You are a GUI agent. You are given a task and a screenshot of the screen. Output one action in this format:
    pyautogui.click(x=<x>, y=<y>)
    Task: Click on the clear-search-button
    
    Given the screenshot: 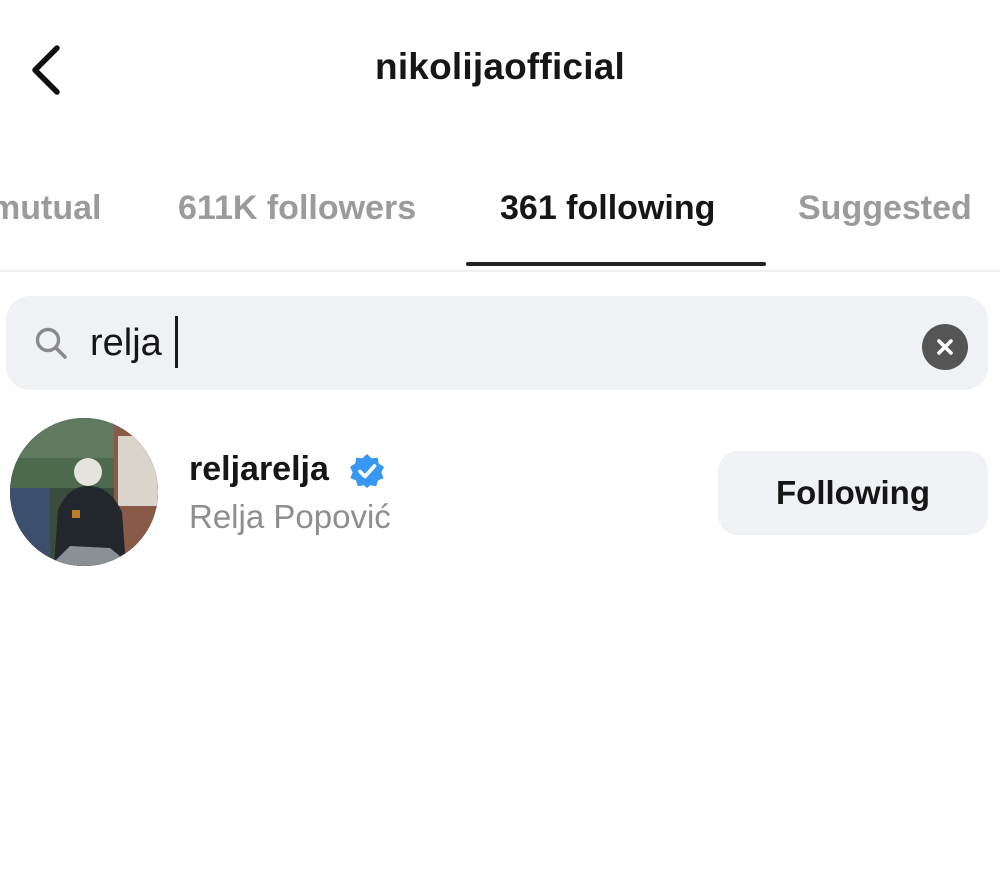 What is the action you would take?
    pyautogui.click(x=945, y=347)
    